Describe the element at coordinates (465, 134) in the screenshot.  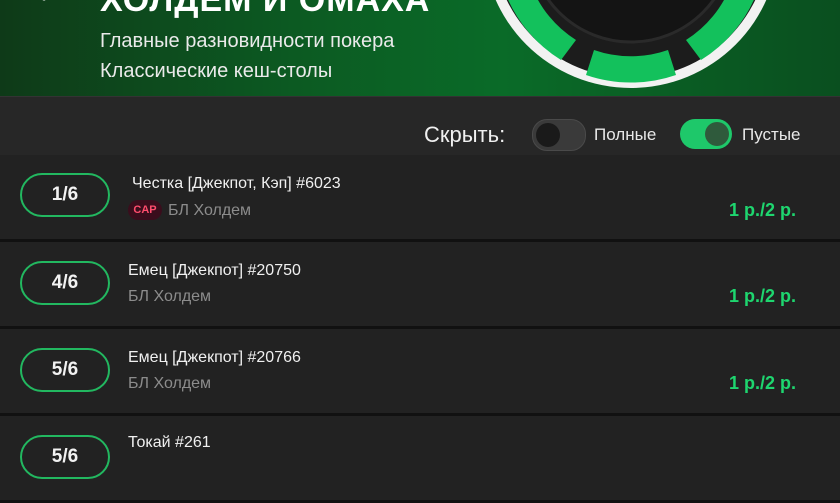
I see `hide-label: Скрыть:` at that location.